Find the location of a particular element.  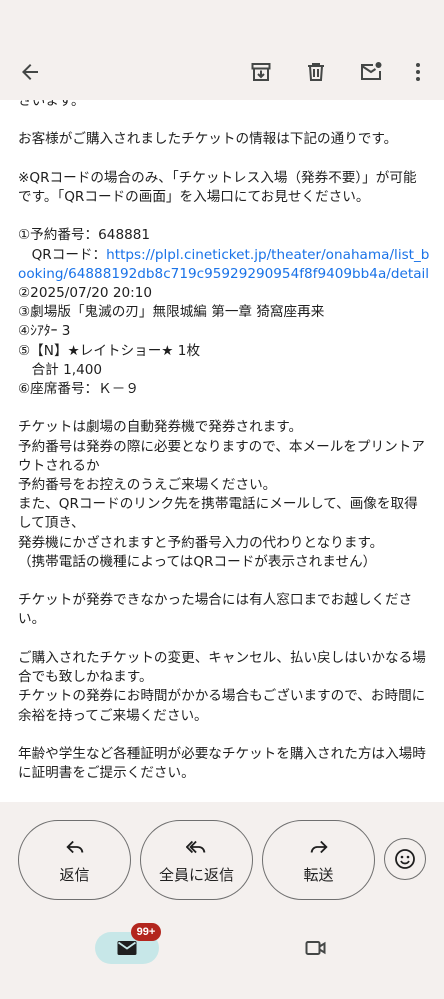

bottom-navigation: 99+ is located at coordinates (222, 957).